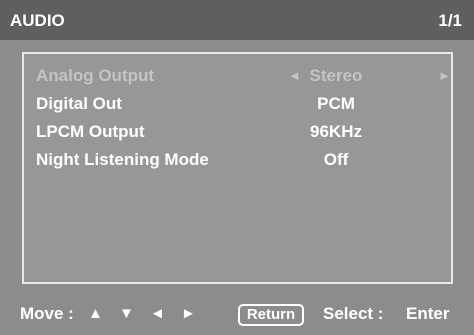  What do you see at coordinates (90, 131) in the screenshot?
I see `menu-item-label: LPCM Output` at bounding box center [90, 131].